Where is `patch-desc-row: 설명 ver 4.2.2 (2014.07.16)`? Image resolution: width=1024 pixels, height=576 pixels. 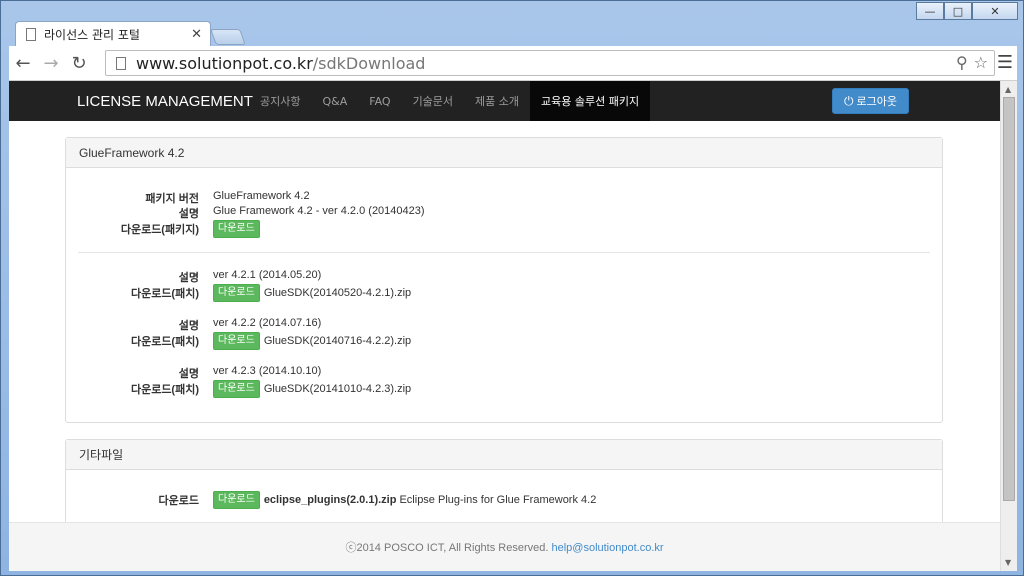 patch-desc-row: 설명 ver 4.2.2 (2014.07.16) is located at coordinates (504, 325).